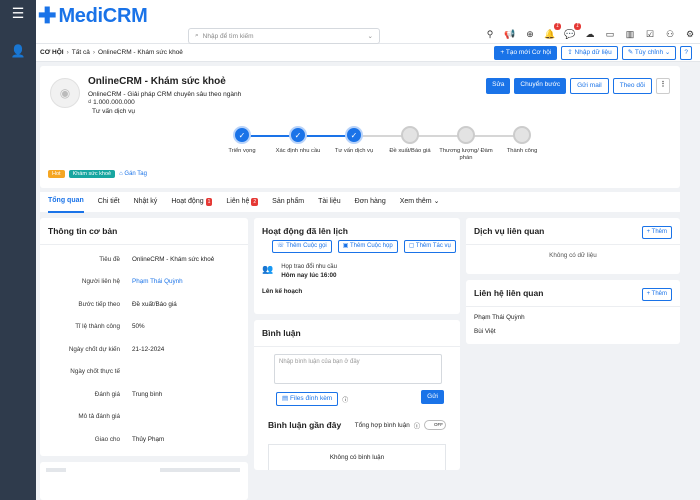 Image resolution: width=700 pixels, height=500 pixels. I want to click on follow-button: Theo dõi, so click(632, 86).